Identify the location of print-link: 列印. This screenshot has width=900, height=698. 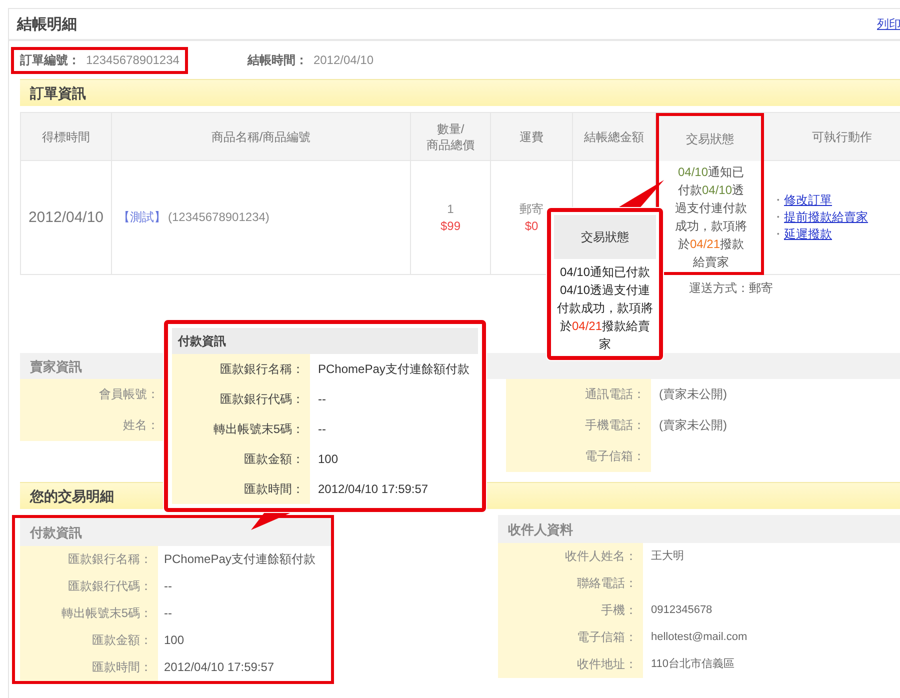
(888, 24).